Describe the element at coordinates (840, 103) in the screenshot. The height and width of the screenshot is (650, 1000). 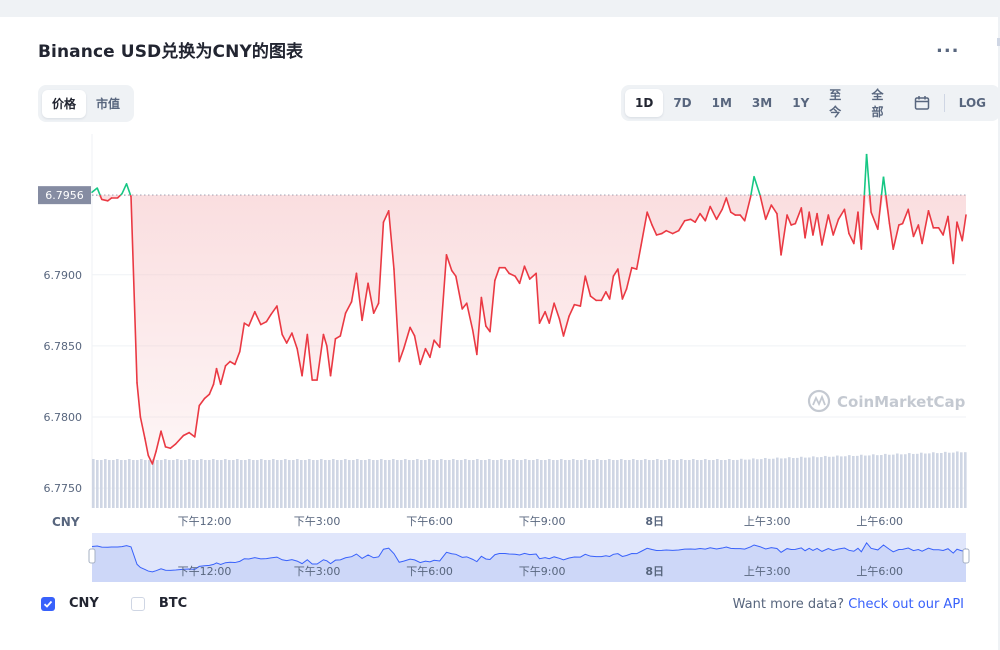
I see `range-tab-5: 至今` at that location.